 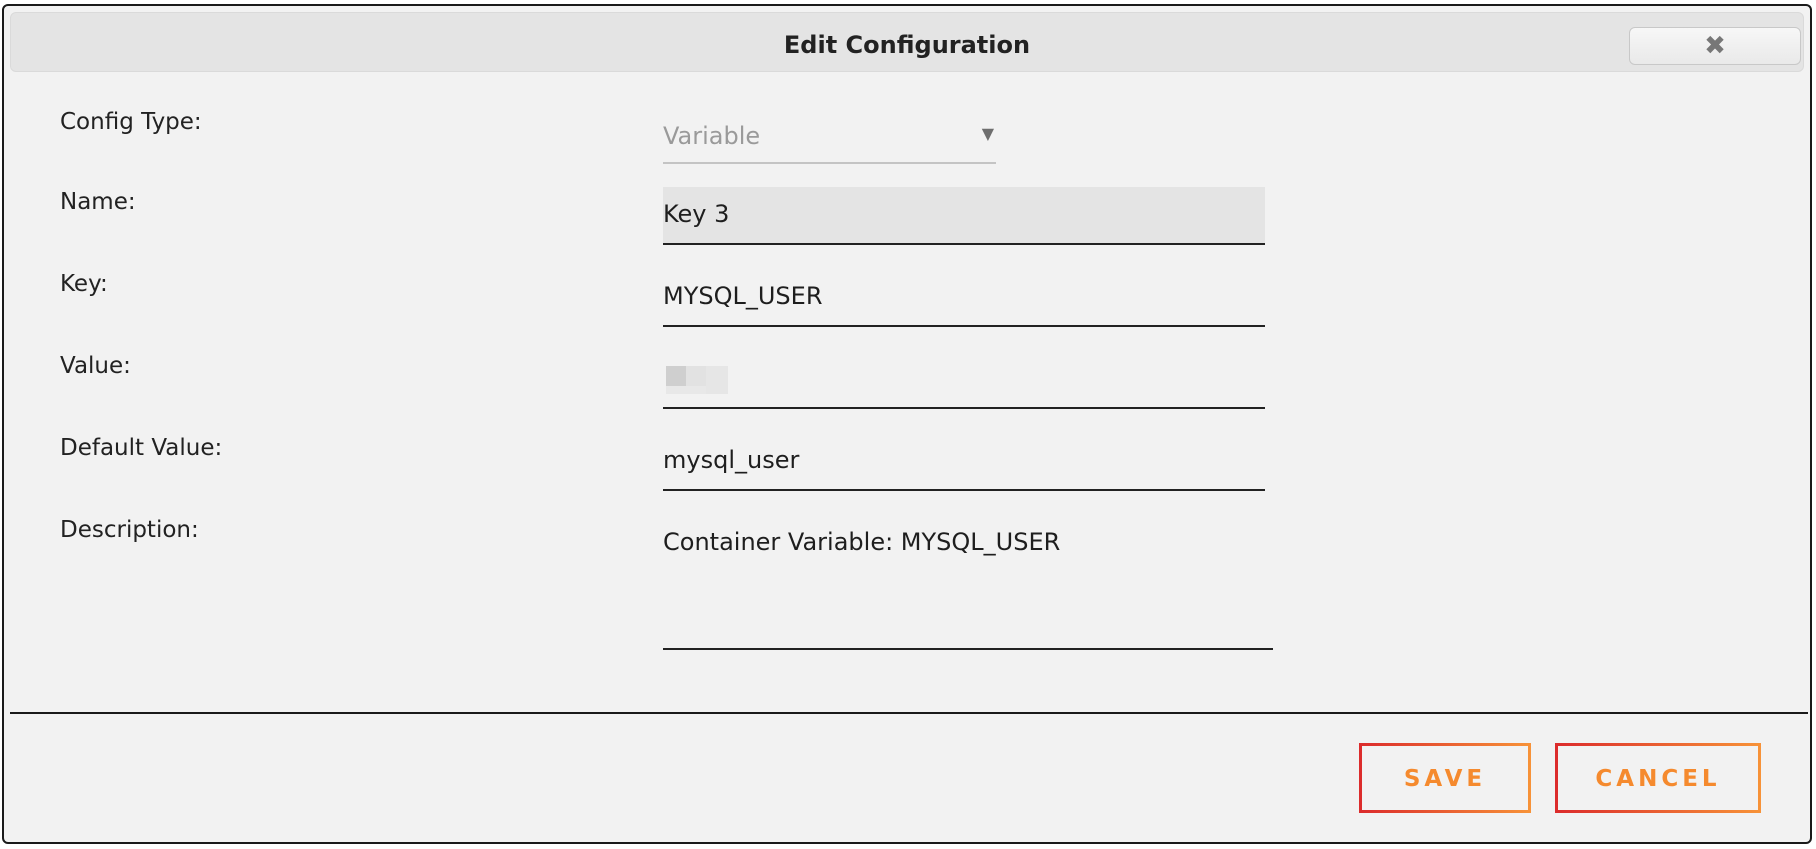 I want to click on close-icon: ✖, so click(x=1715, y=46).